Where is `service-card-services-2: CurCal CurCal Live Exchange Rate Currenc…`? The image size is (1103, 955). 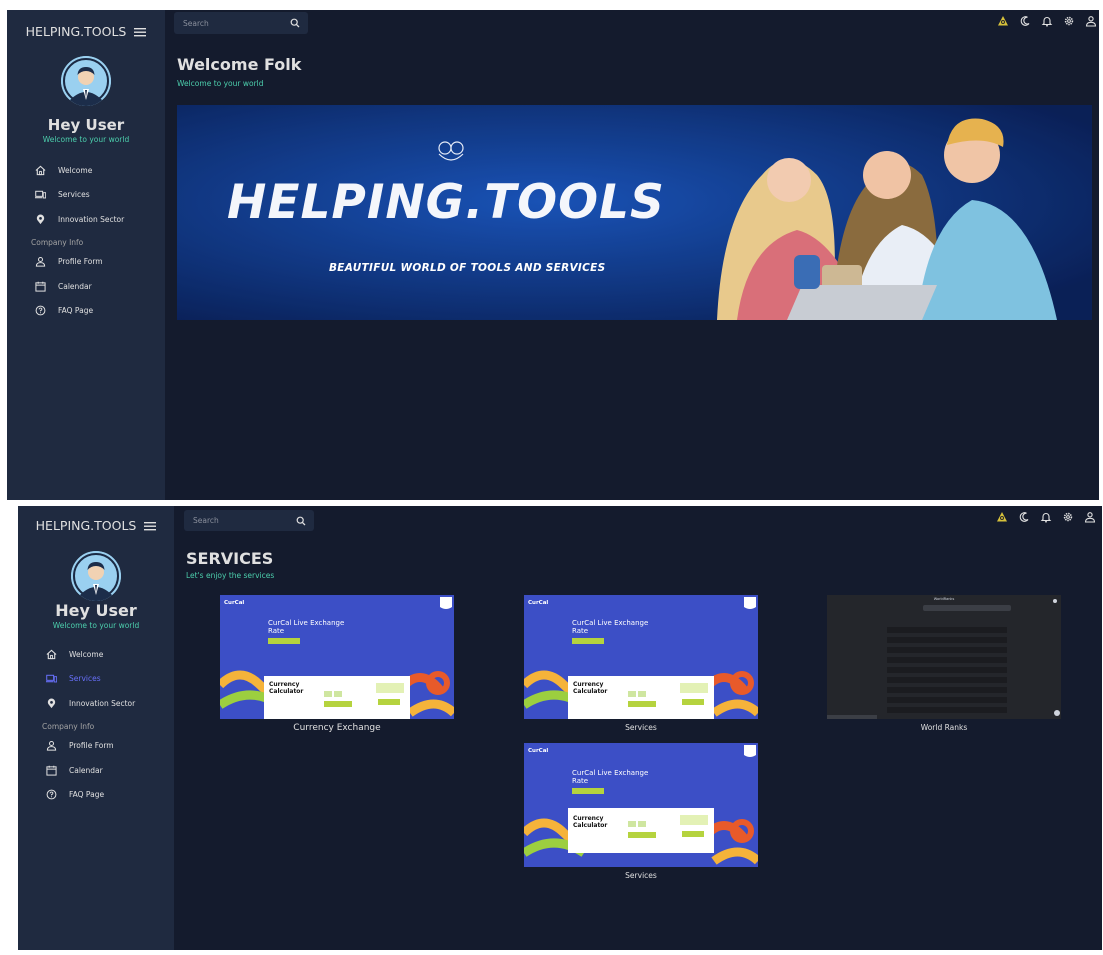 service-card-services-2: CurCal CurCal Live Exchange Rate Currenc… is located at coordinates (641, 813).